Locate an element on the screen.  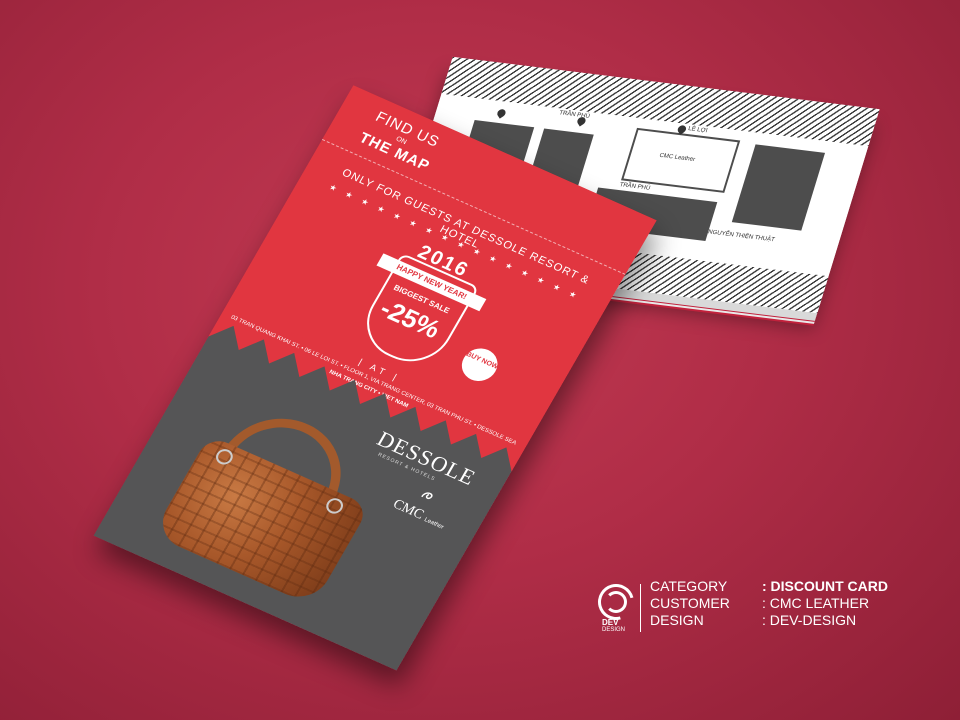
design-value: : DEV-DESIGN is located at coordinates (809, 620).